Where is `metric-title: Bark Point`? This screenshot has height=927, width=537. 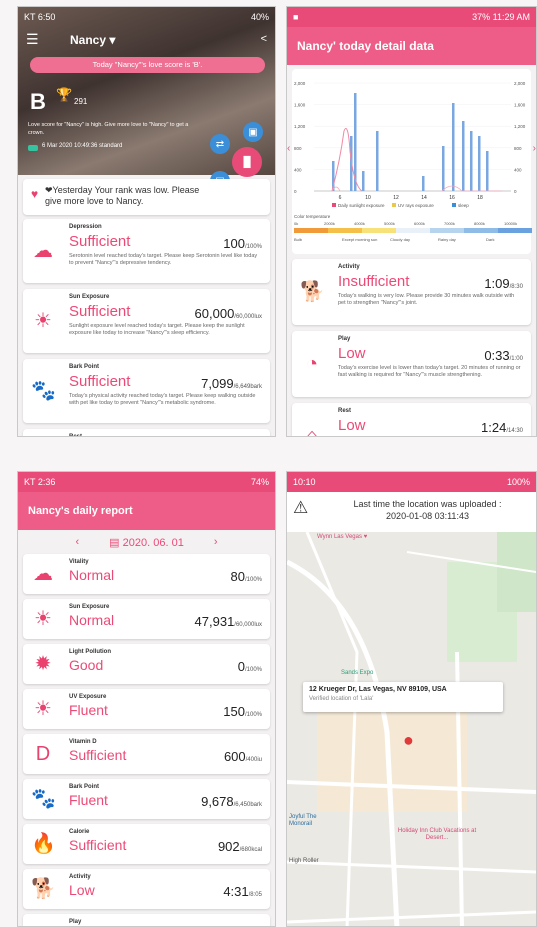 metric-title: Bark Point is located at coordinates (84, 367).